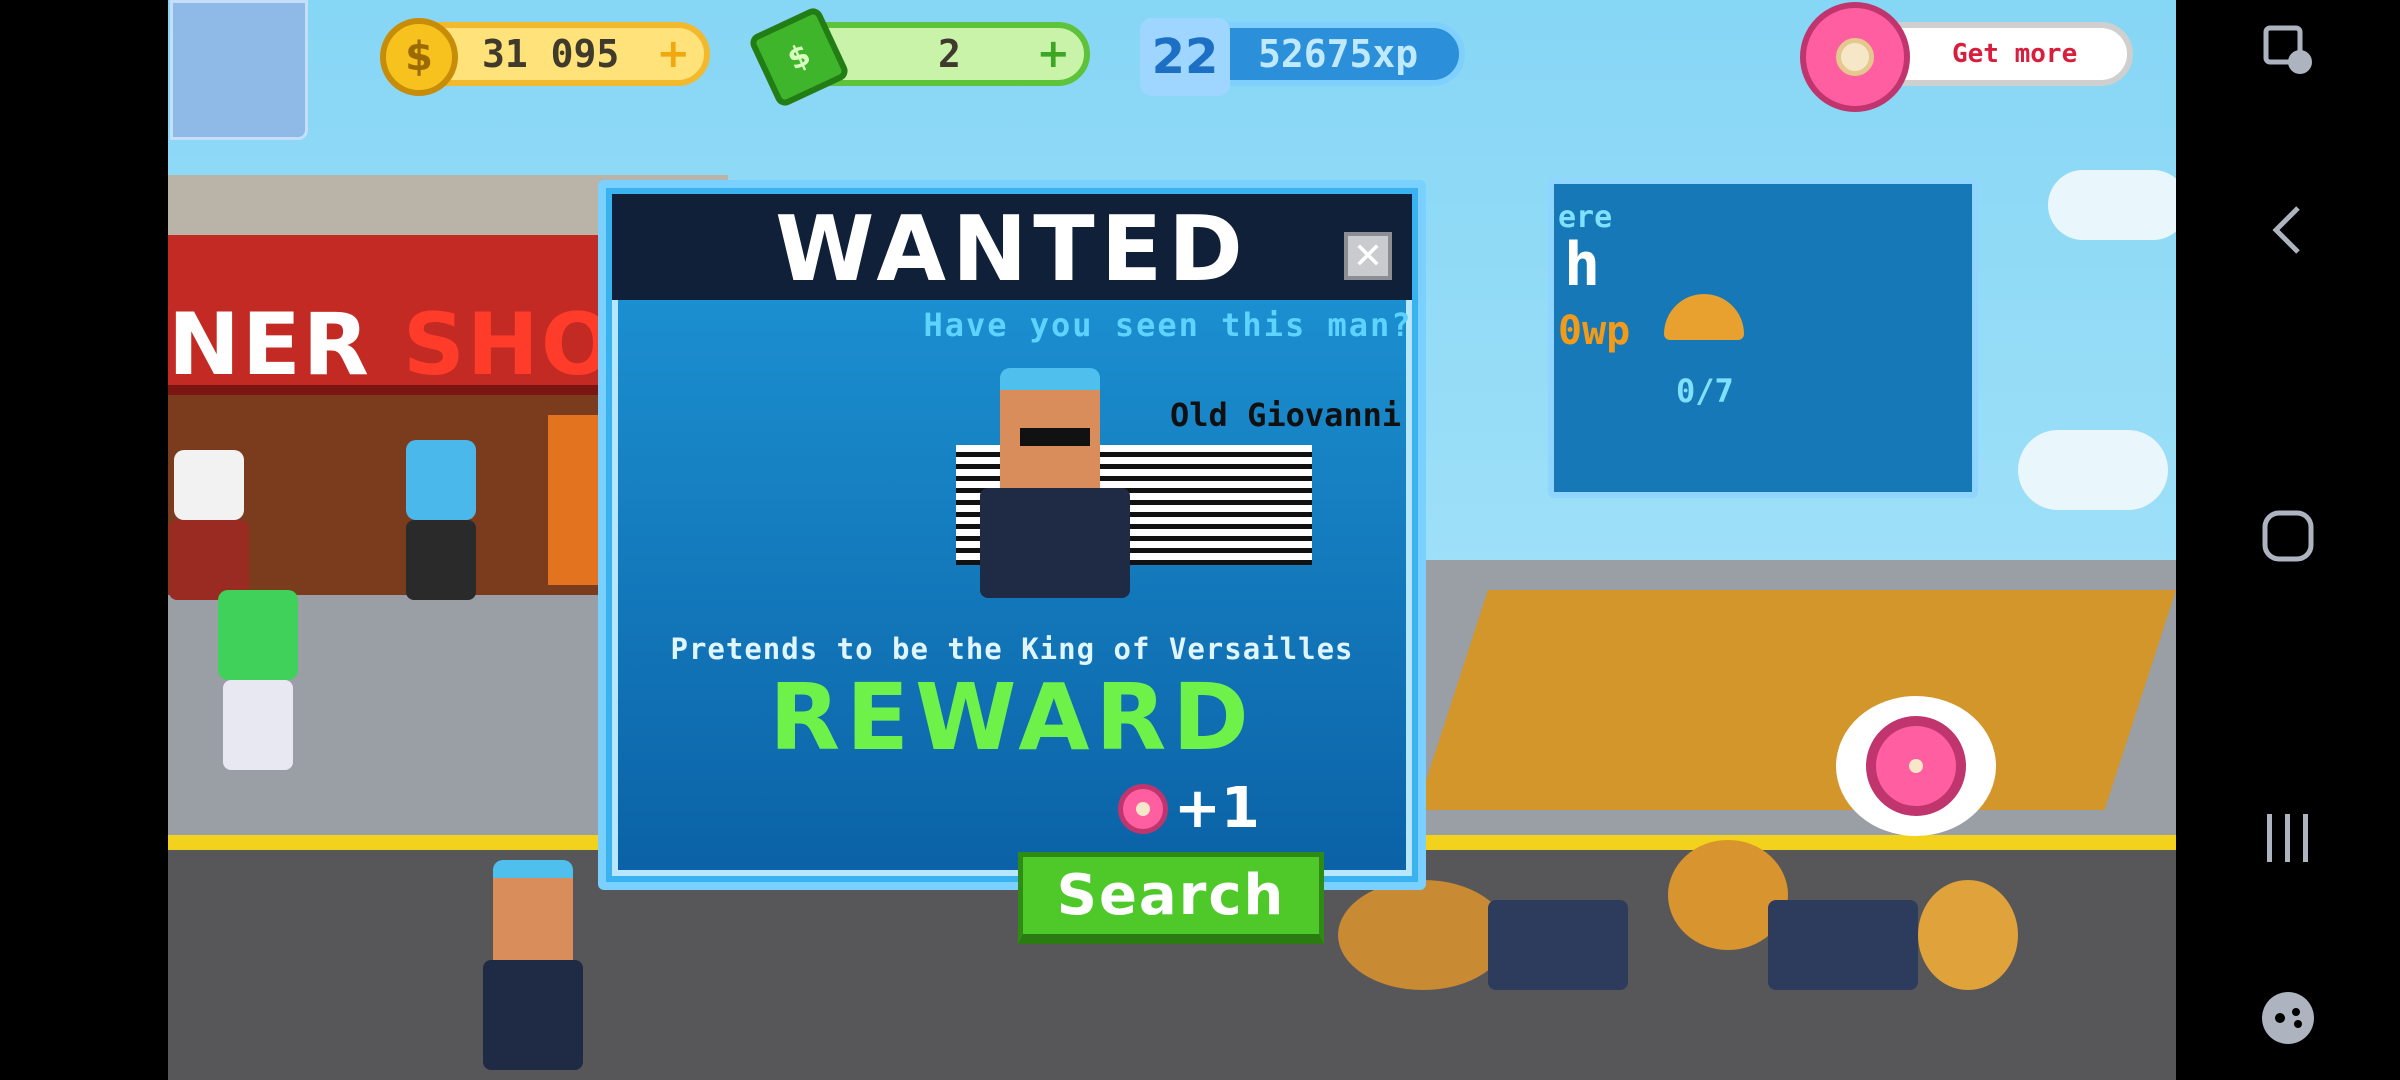 This screenshot has height=1080, width=2400. I want to click on suspect-name: Old Giovanni, so click(1286, 415).